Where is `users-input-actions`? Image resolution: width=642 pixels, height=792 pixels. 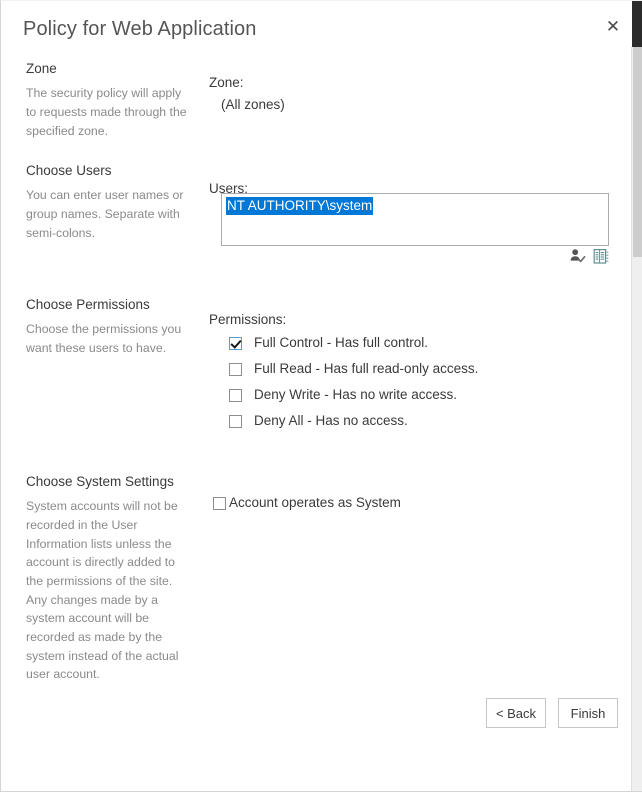
users-input-actions is located at coordinates (589, 256).